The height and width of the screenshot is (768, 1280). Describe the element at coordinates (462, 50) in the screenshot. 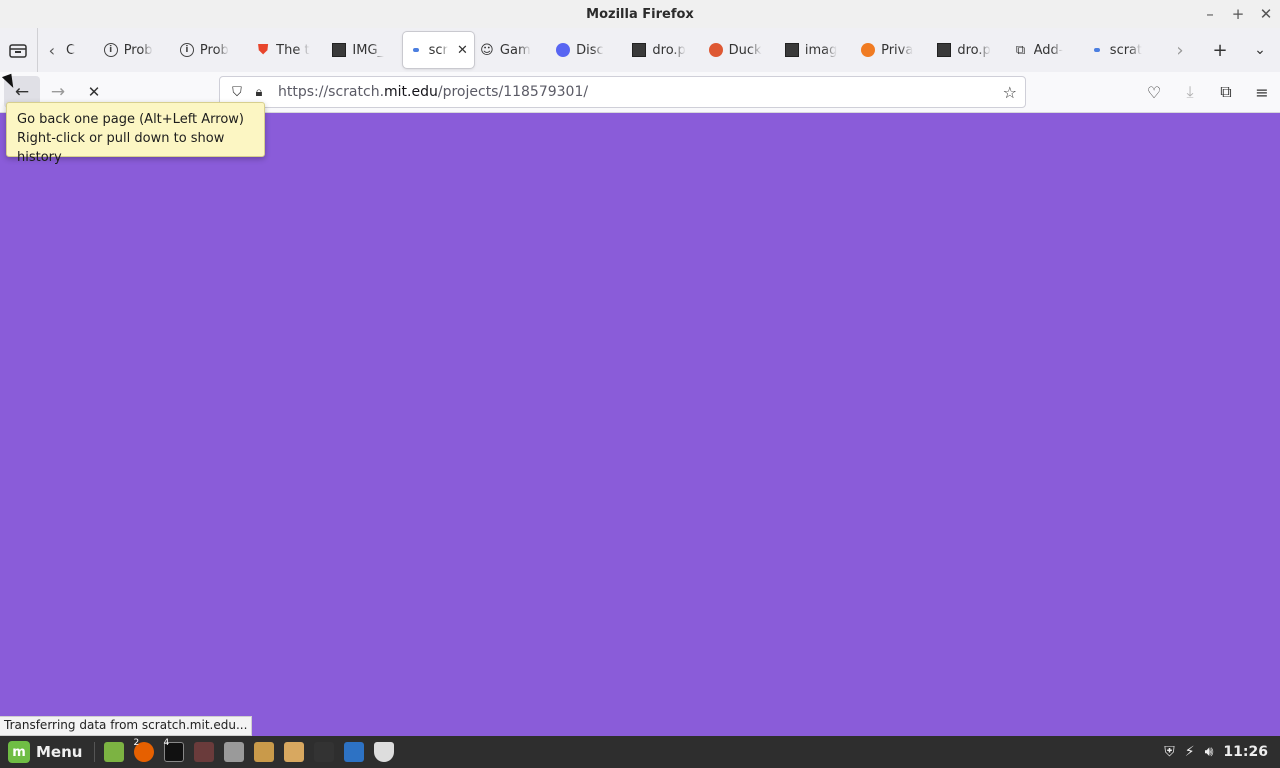

I see `close-tab-icon: ✕` at that location.